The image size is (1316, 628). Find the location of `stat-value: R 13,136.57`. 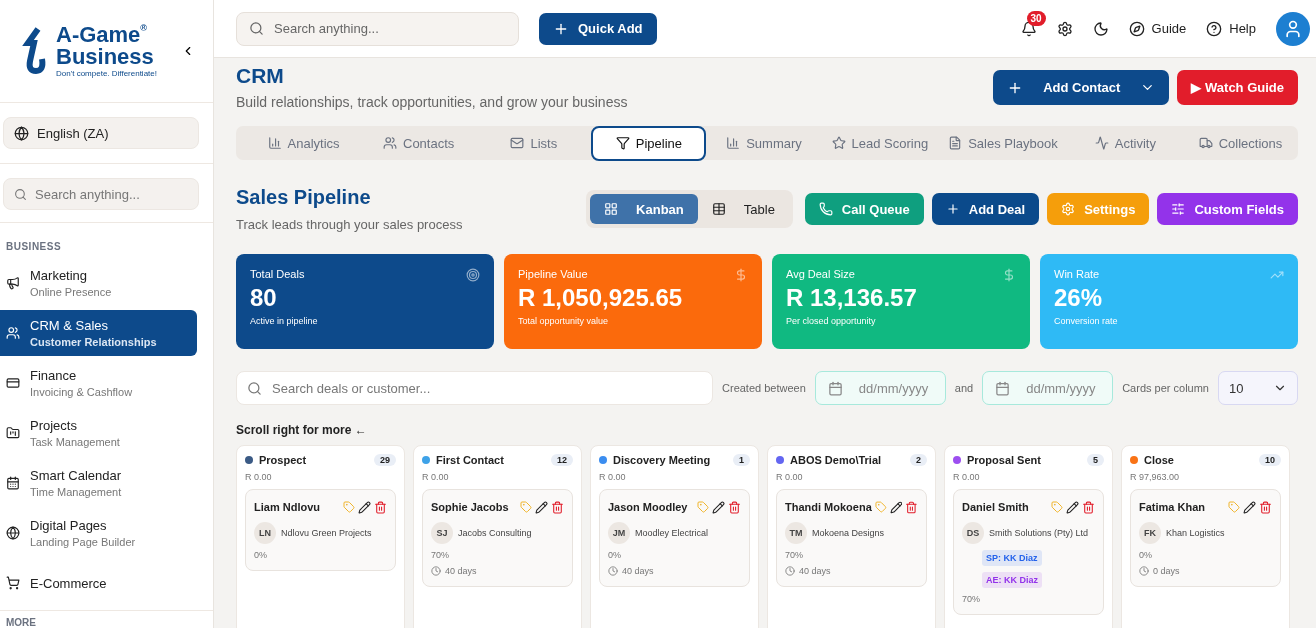

stat-value: R 13,136.57 is located at coordinates (852, 298).